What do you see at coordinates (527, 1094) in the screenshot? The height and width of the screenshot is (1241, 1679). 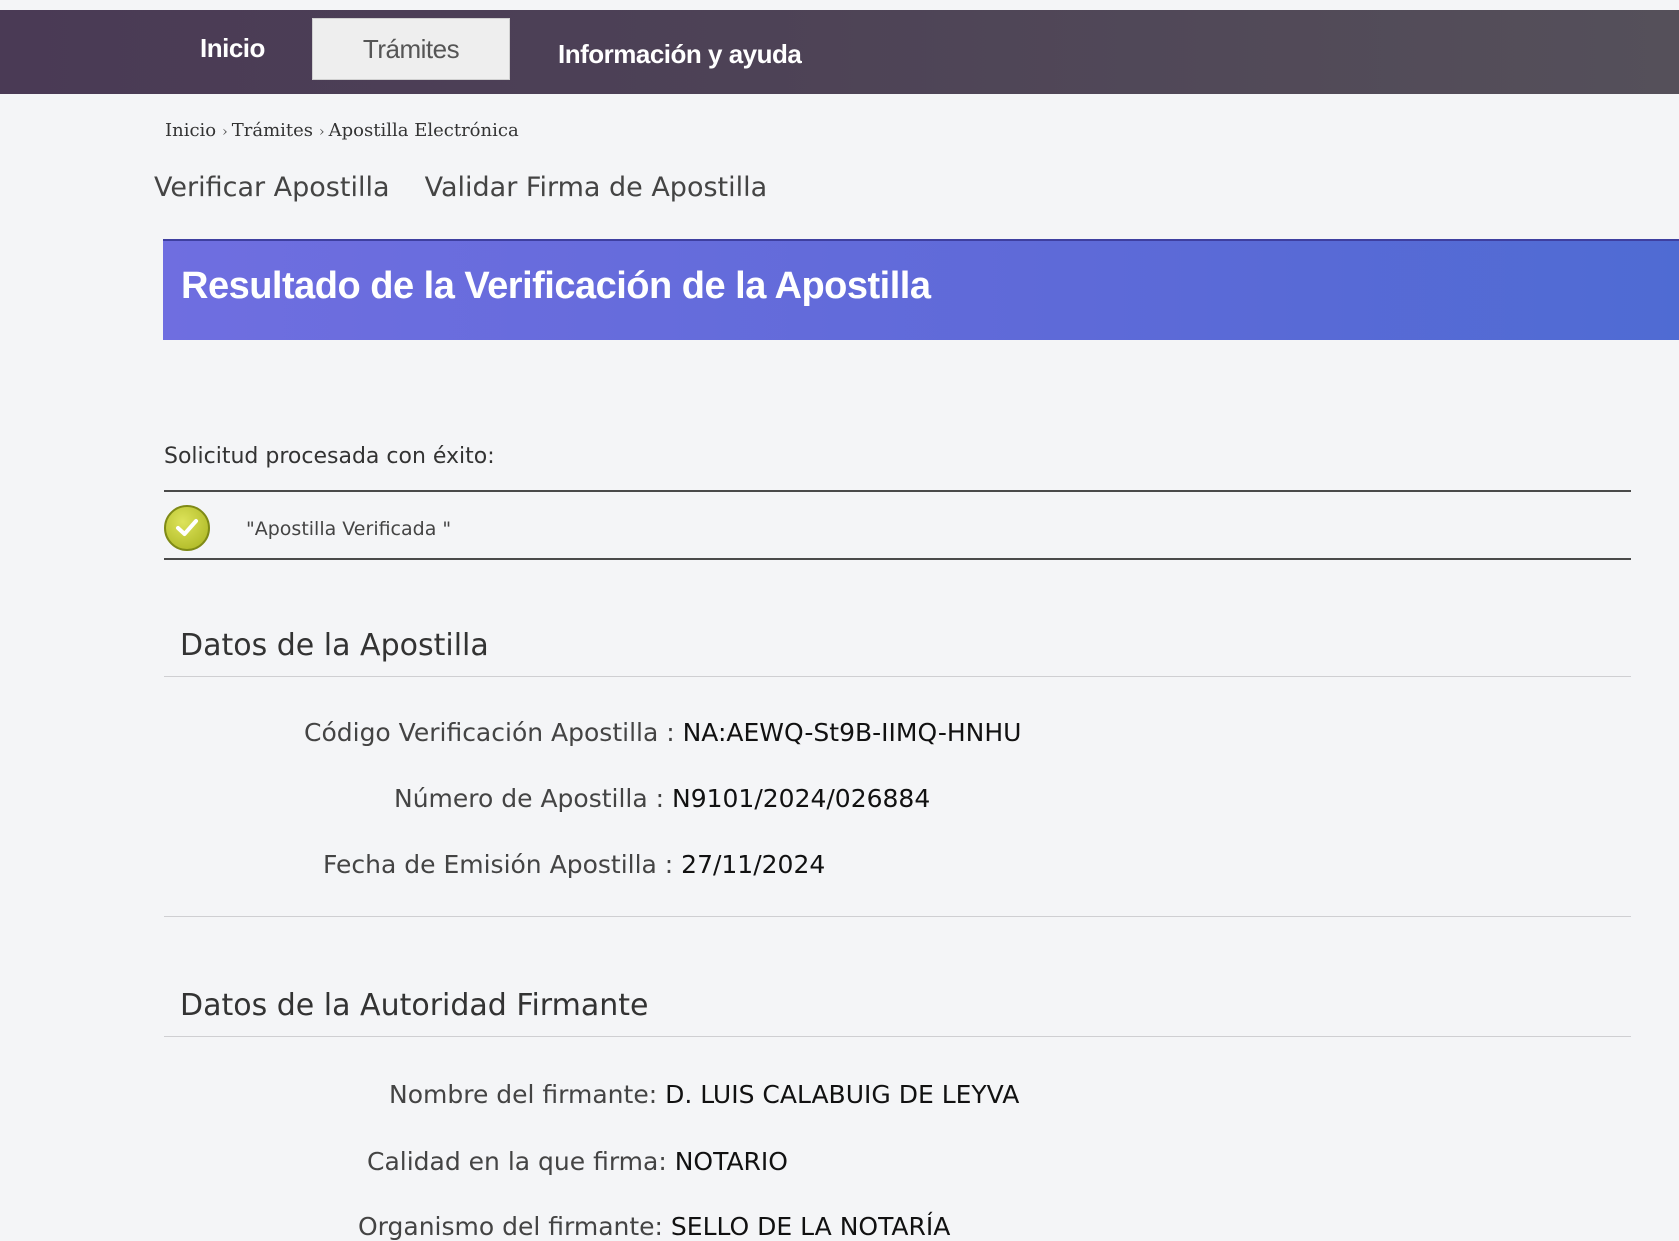 I see `field-label: Nombre del firmante:` at bounding box center [527, 1094].